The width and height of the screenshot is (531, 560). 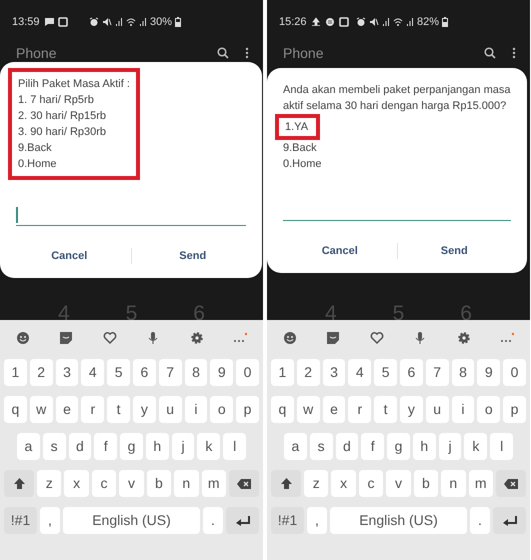 What do you see at coordinates (424, 446) in the screenshot?
I see `keyboard-key: h` at bounding box center [424, 446].